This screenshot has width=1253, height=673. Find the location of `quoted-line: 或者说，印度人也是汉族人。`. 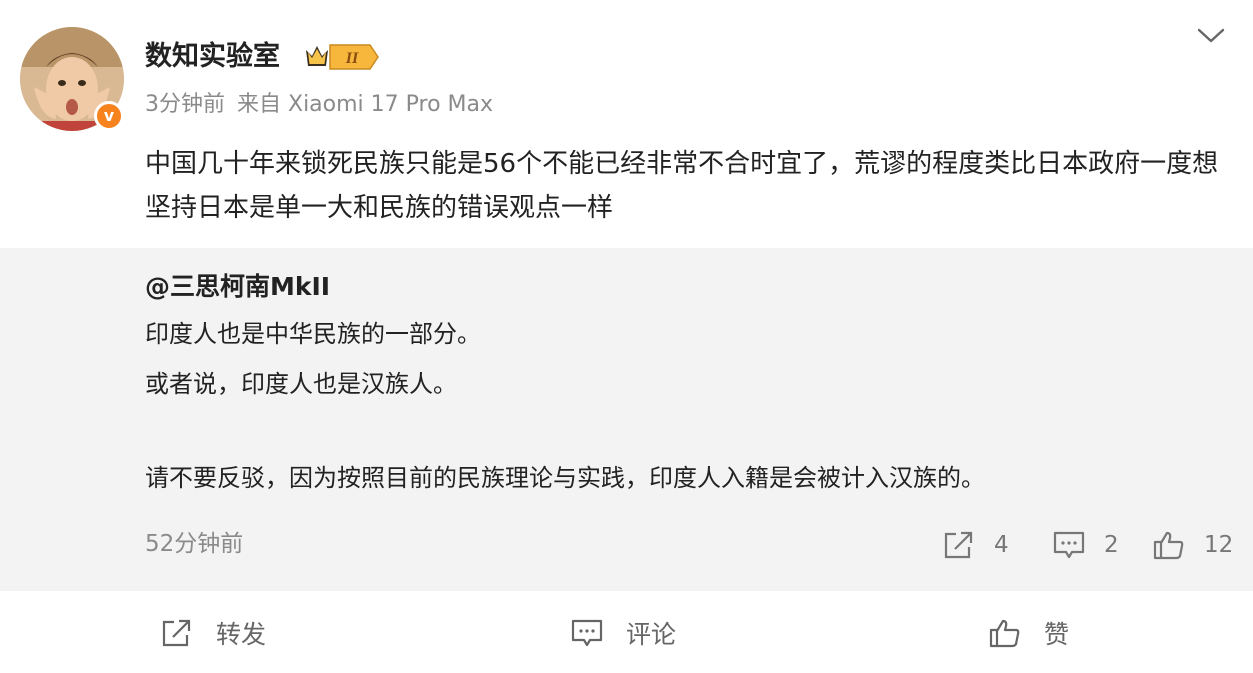

quoted-line: 或者说，印度人也是汉族人。 is located at coordinates (301, 384).